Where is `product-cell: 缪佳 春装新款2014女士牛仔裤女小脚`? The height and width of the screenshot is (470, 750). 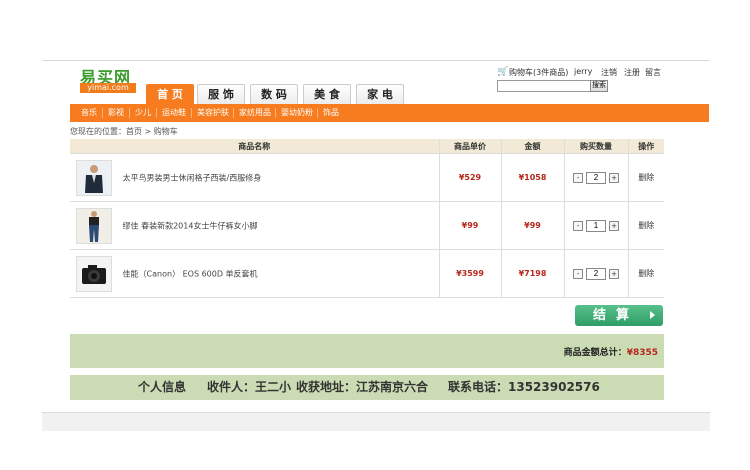
product-cell: 缪佳 春装新款2014女士牛仔裤女小脚 is located at coordinates (254, 225).